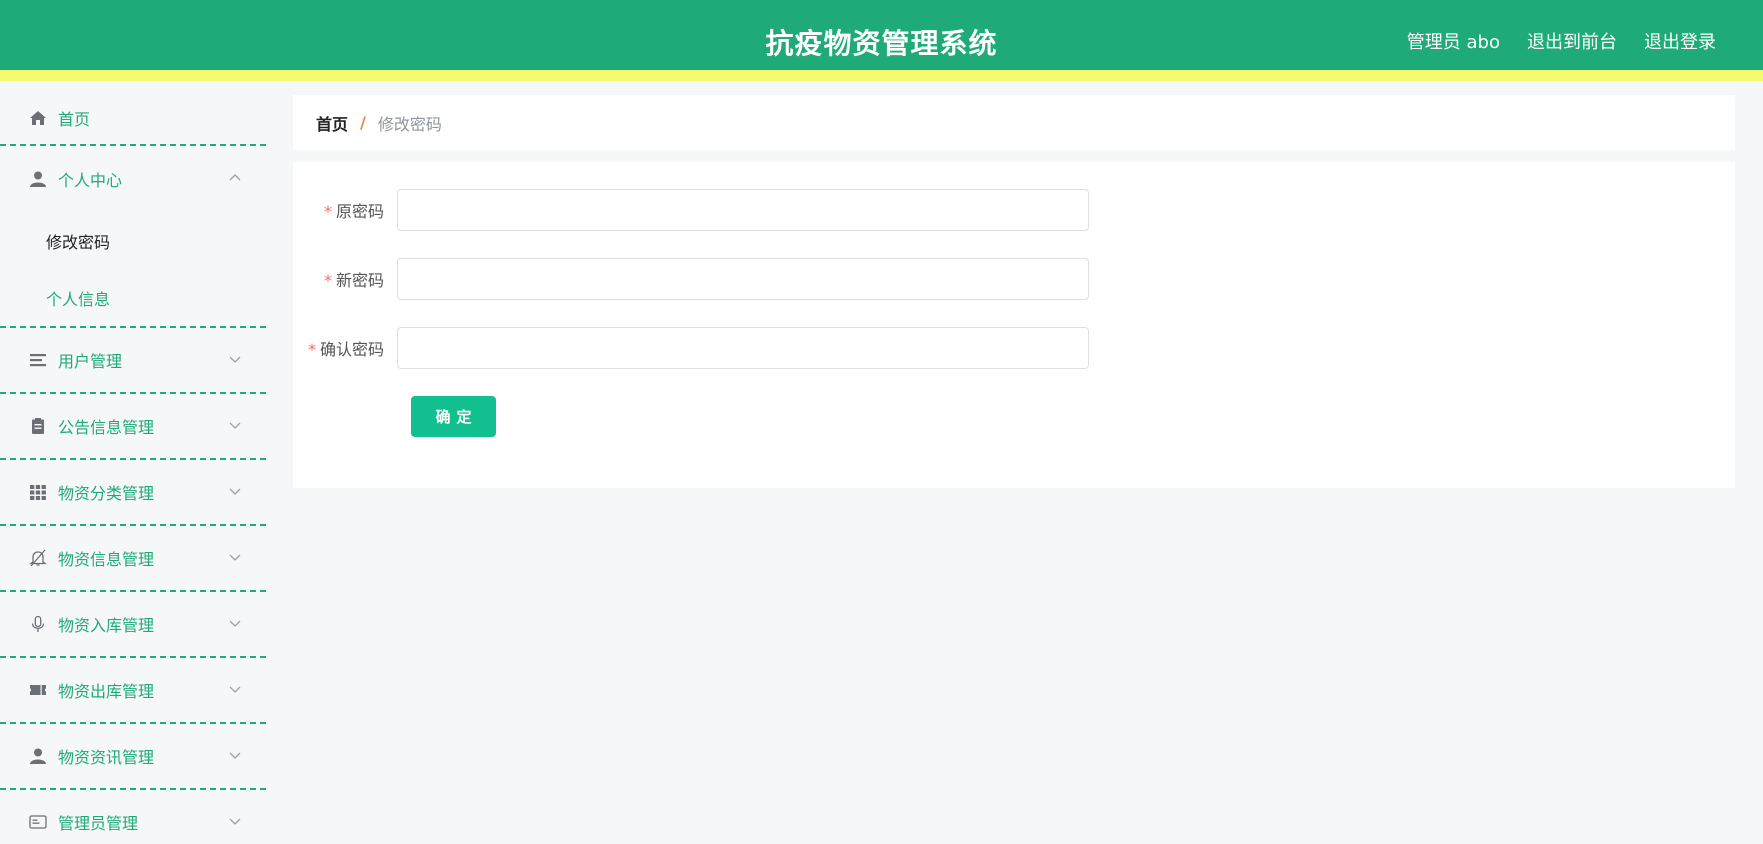  Describe the element at coordinates (1453, 42) in the screenshot. I see `user-label: 管理员 abo` at that location.